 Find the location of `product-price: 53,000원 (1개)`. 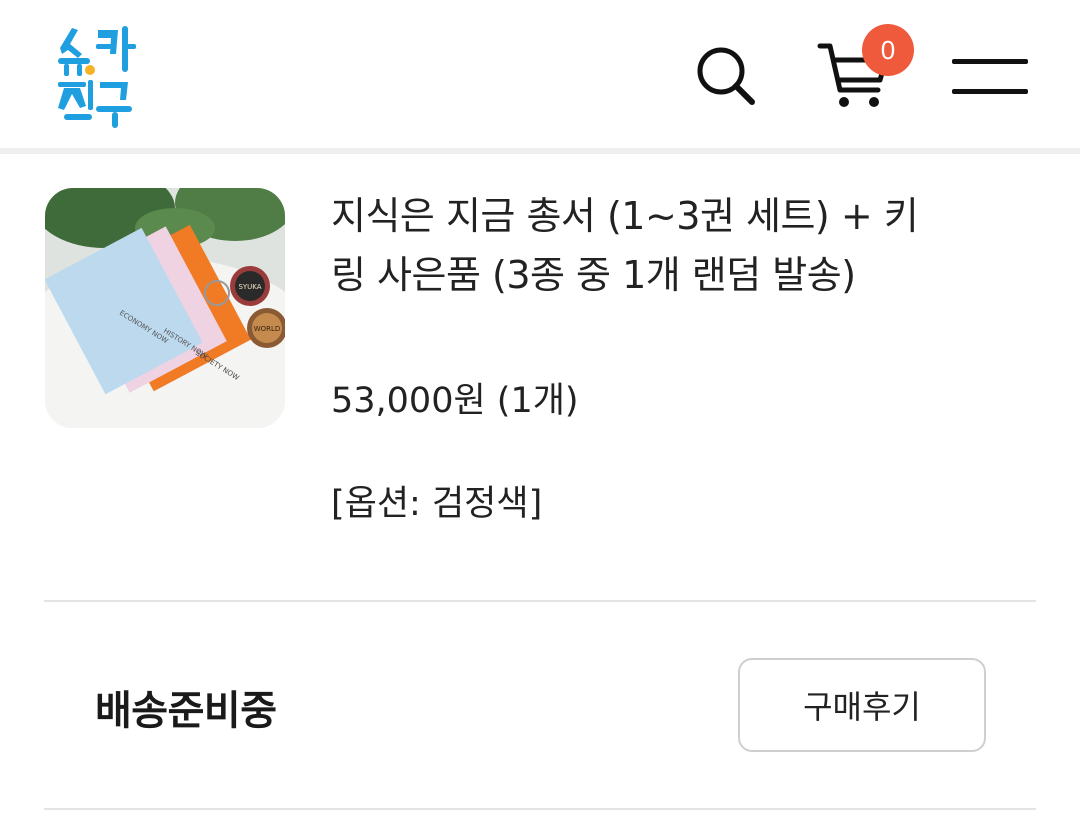

product-price: 53,000원 (1개) is located at coordinates (455, 401).